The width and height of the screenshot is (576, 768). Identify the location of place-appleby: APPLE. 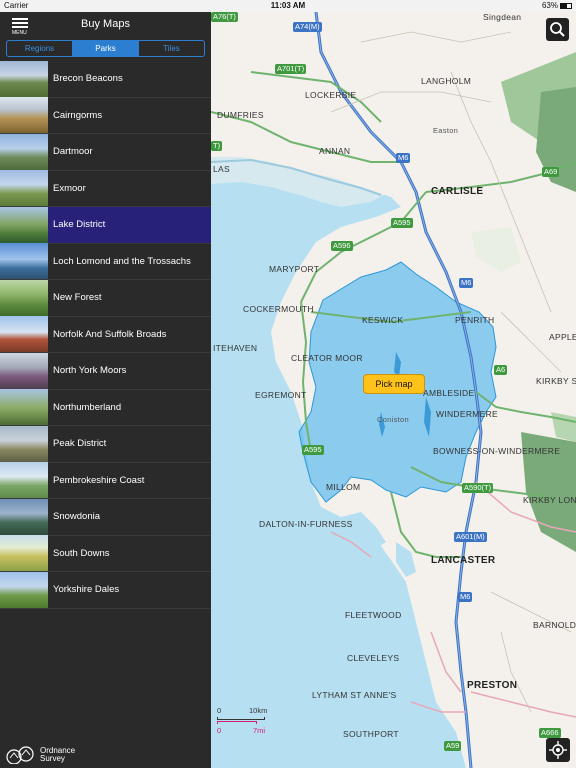
(562, 337).